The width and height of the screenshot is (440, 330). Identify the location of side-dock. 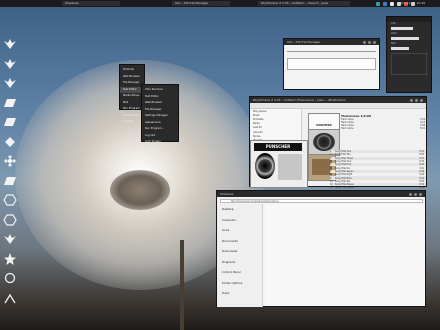
(11, 180).